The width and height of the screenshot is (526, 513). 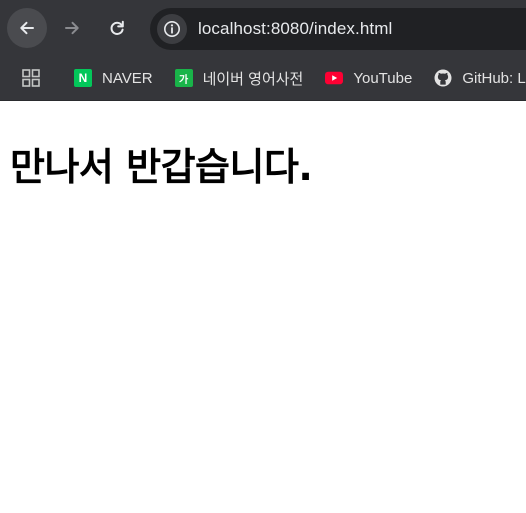 I want to click on back-button, so click(x=27, y=28).